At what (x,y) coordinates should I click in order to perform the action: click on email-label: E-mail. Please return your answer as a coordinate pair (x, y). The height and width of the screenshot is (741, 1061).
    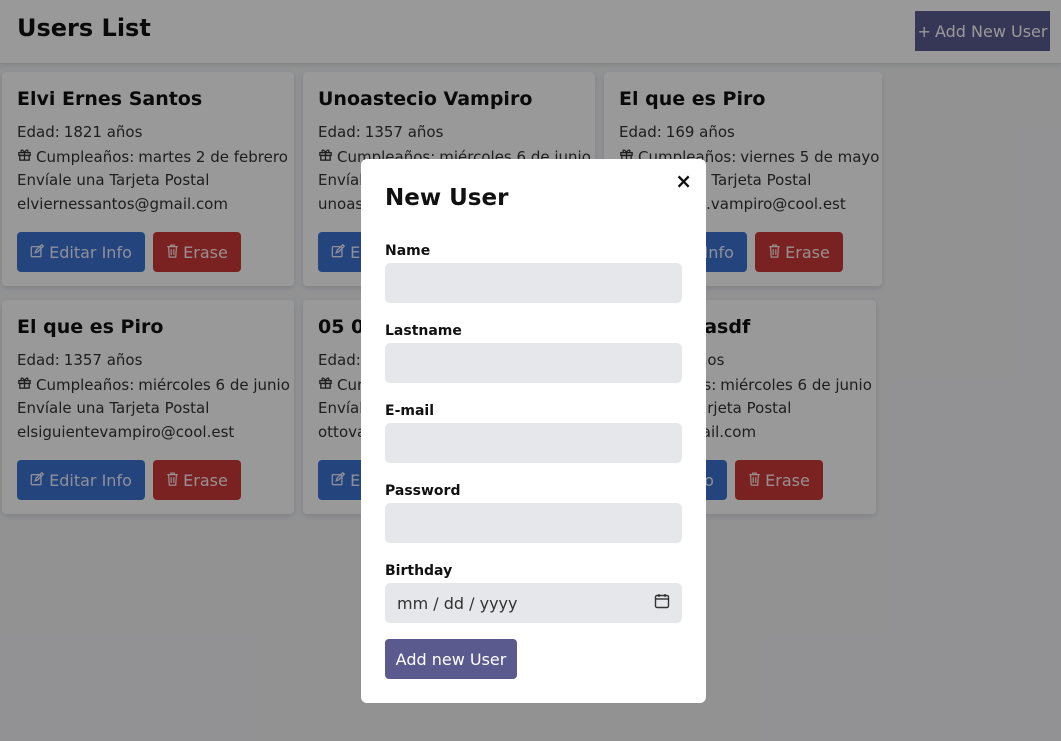
    Looking at the image, I should click on (410, 411).